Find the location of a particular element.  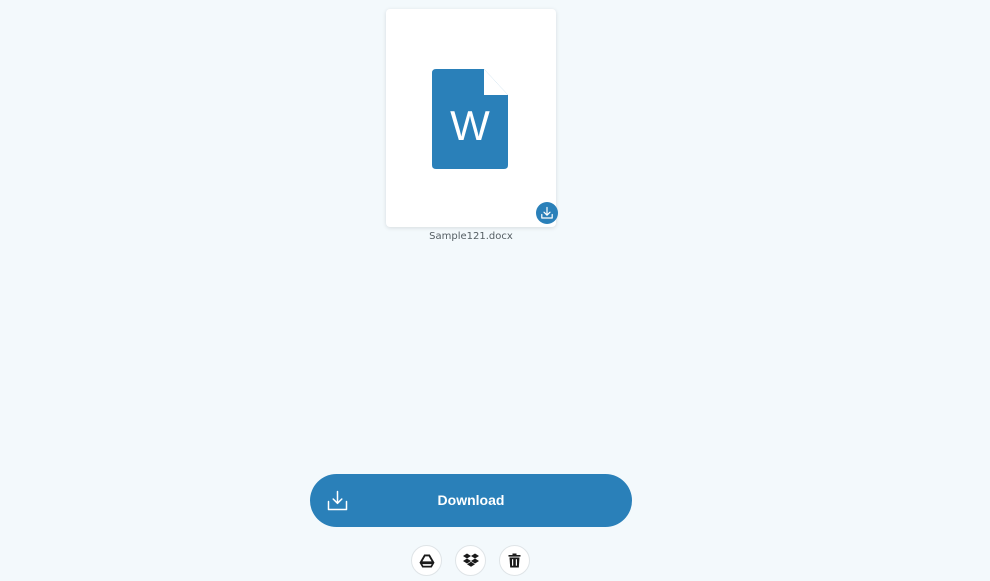

dropbox-icon is located at coordinates (470, 560).